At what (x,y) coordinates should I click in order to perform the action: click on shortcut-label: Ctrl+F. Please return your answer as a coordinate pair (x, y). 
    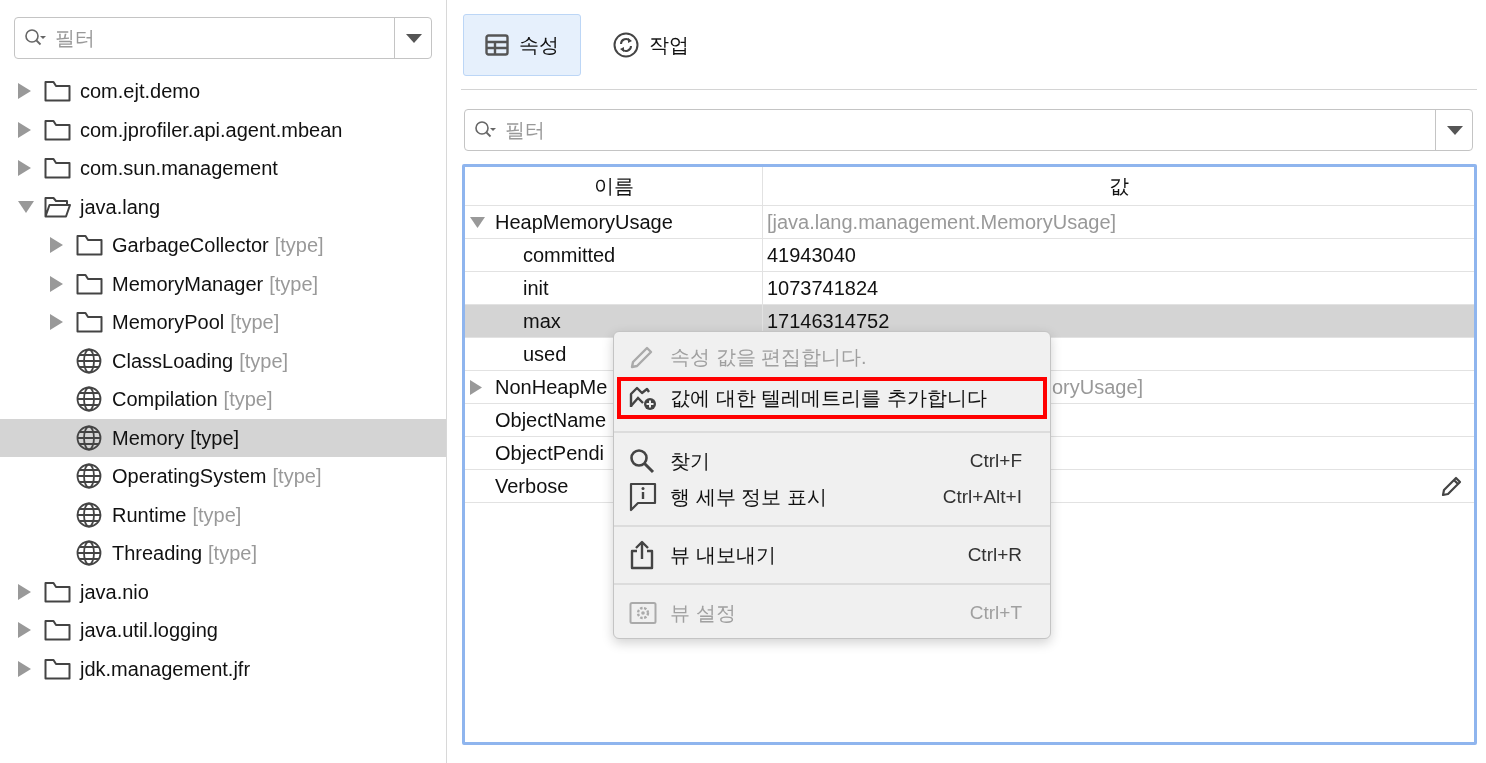
    Looking at the image, I should click on (995, 460).